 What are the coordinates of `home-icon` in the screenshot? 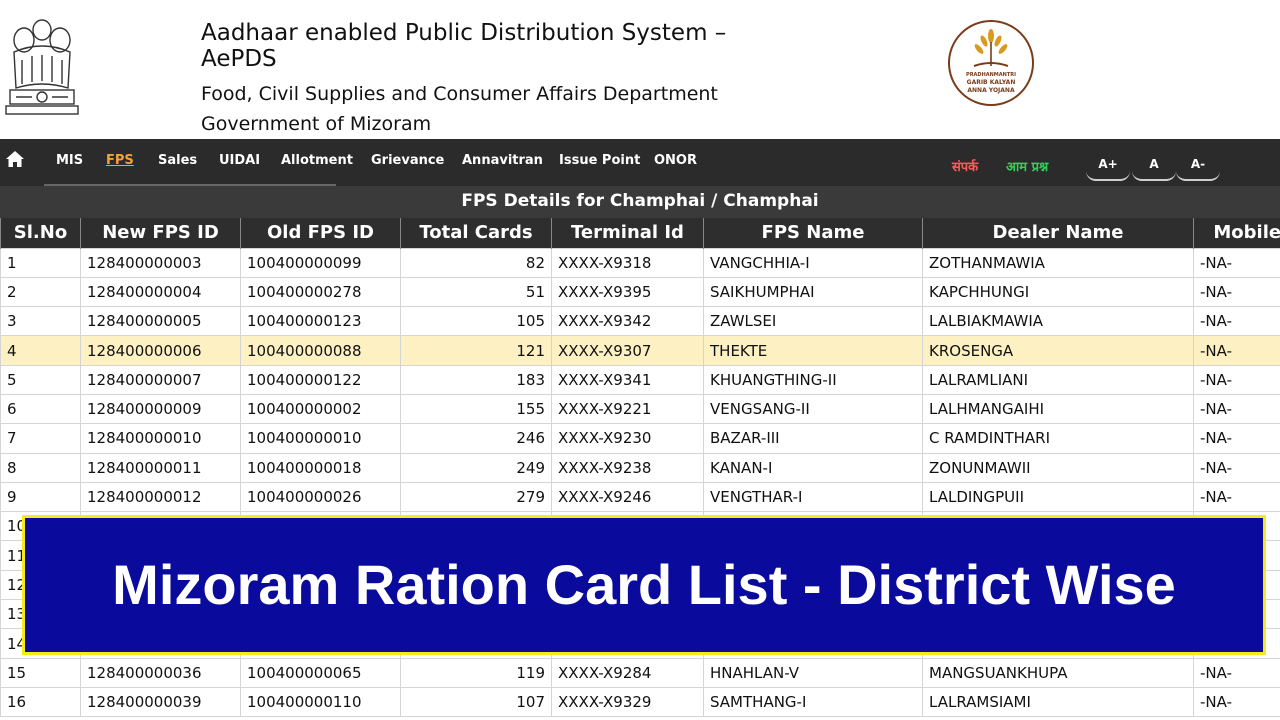 It's located at (15, 159).